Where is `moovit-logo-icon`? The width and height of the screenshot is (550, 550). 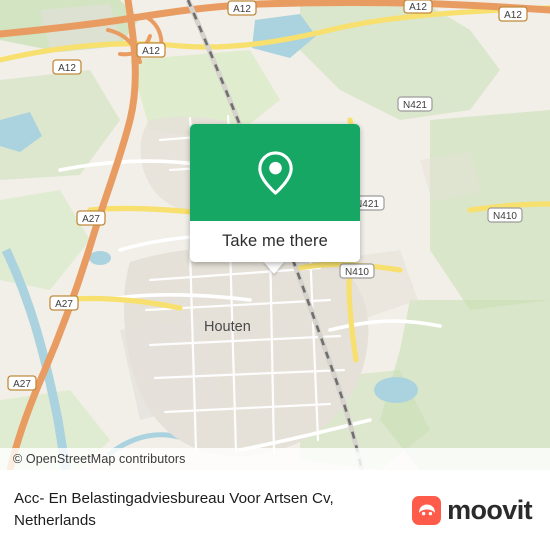 moovit-logo-icon is located at coordinates (427, 510).